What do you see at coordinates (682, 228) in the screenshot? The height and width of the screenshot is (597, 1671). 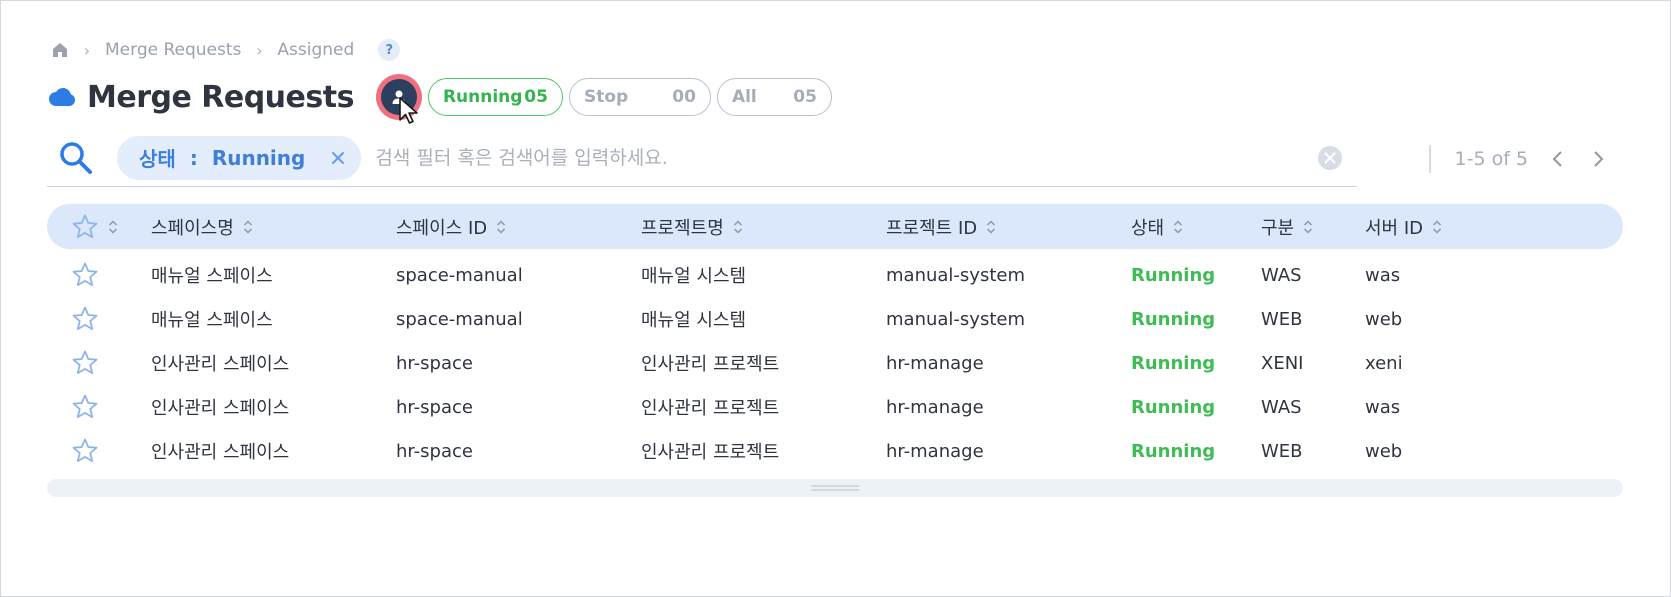 I see `column-label: 프로젝트명` at bounding box center [682, 228].